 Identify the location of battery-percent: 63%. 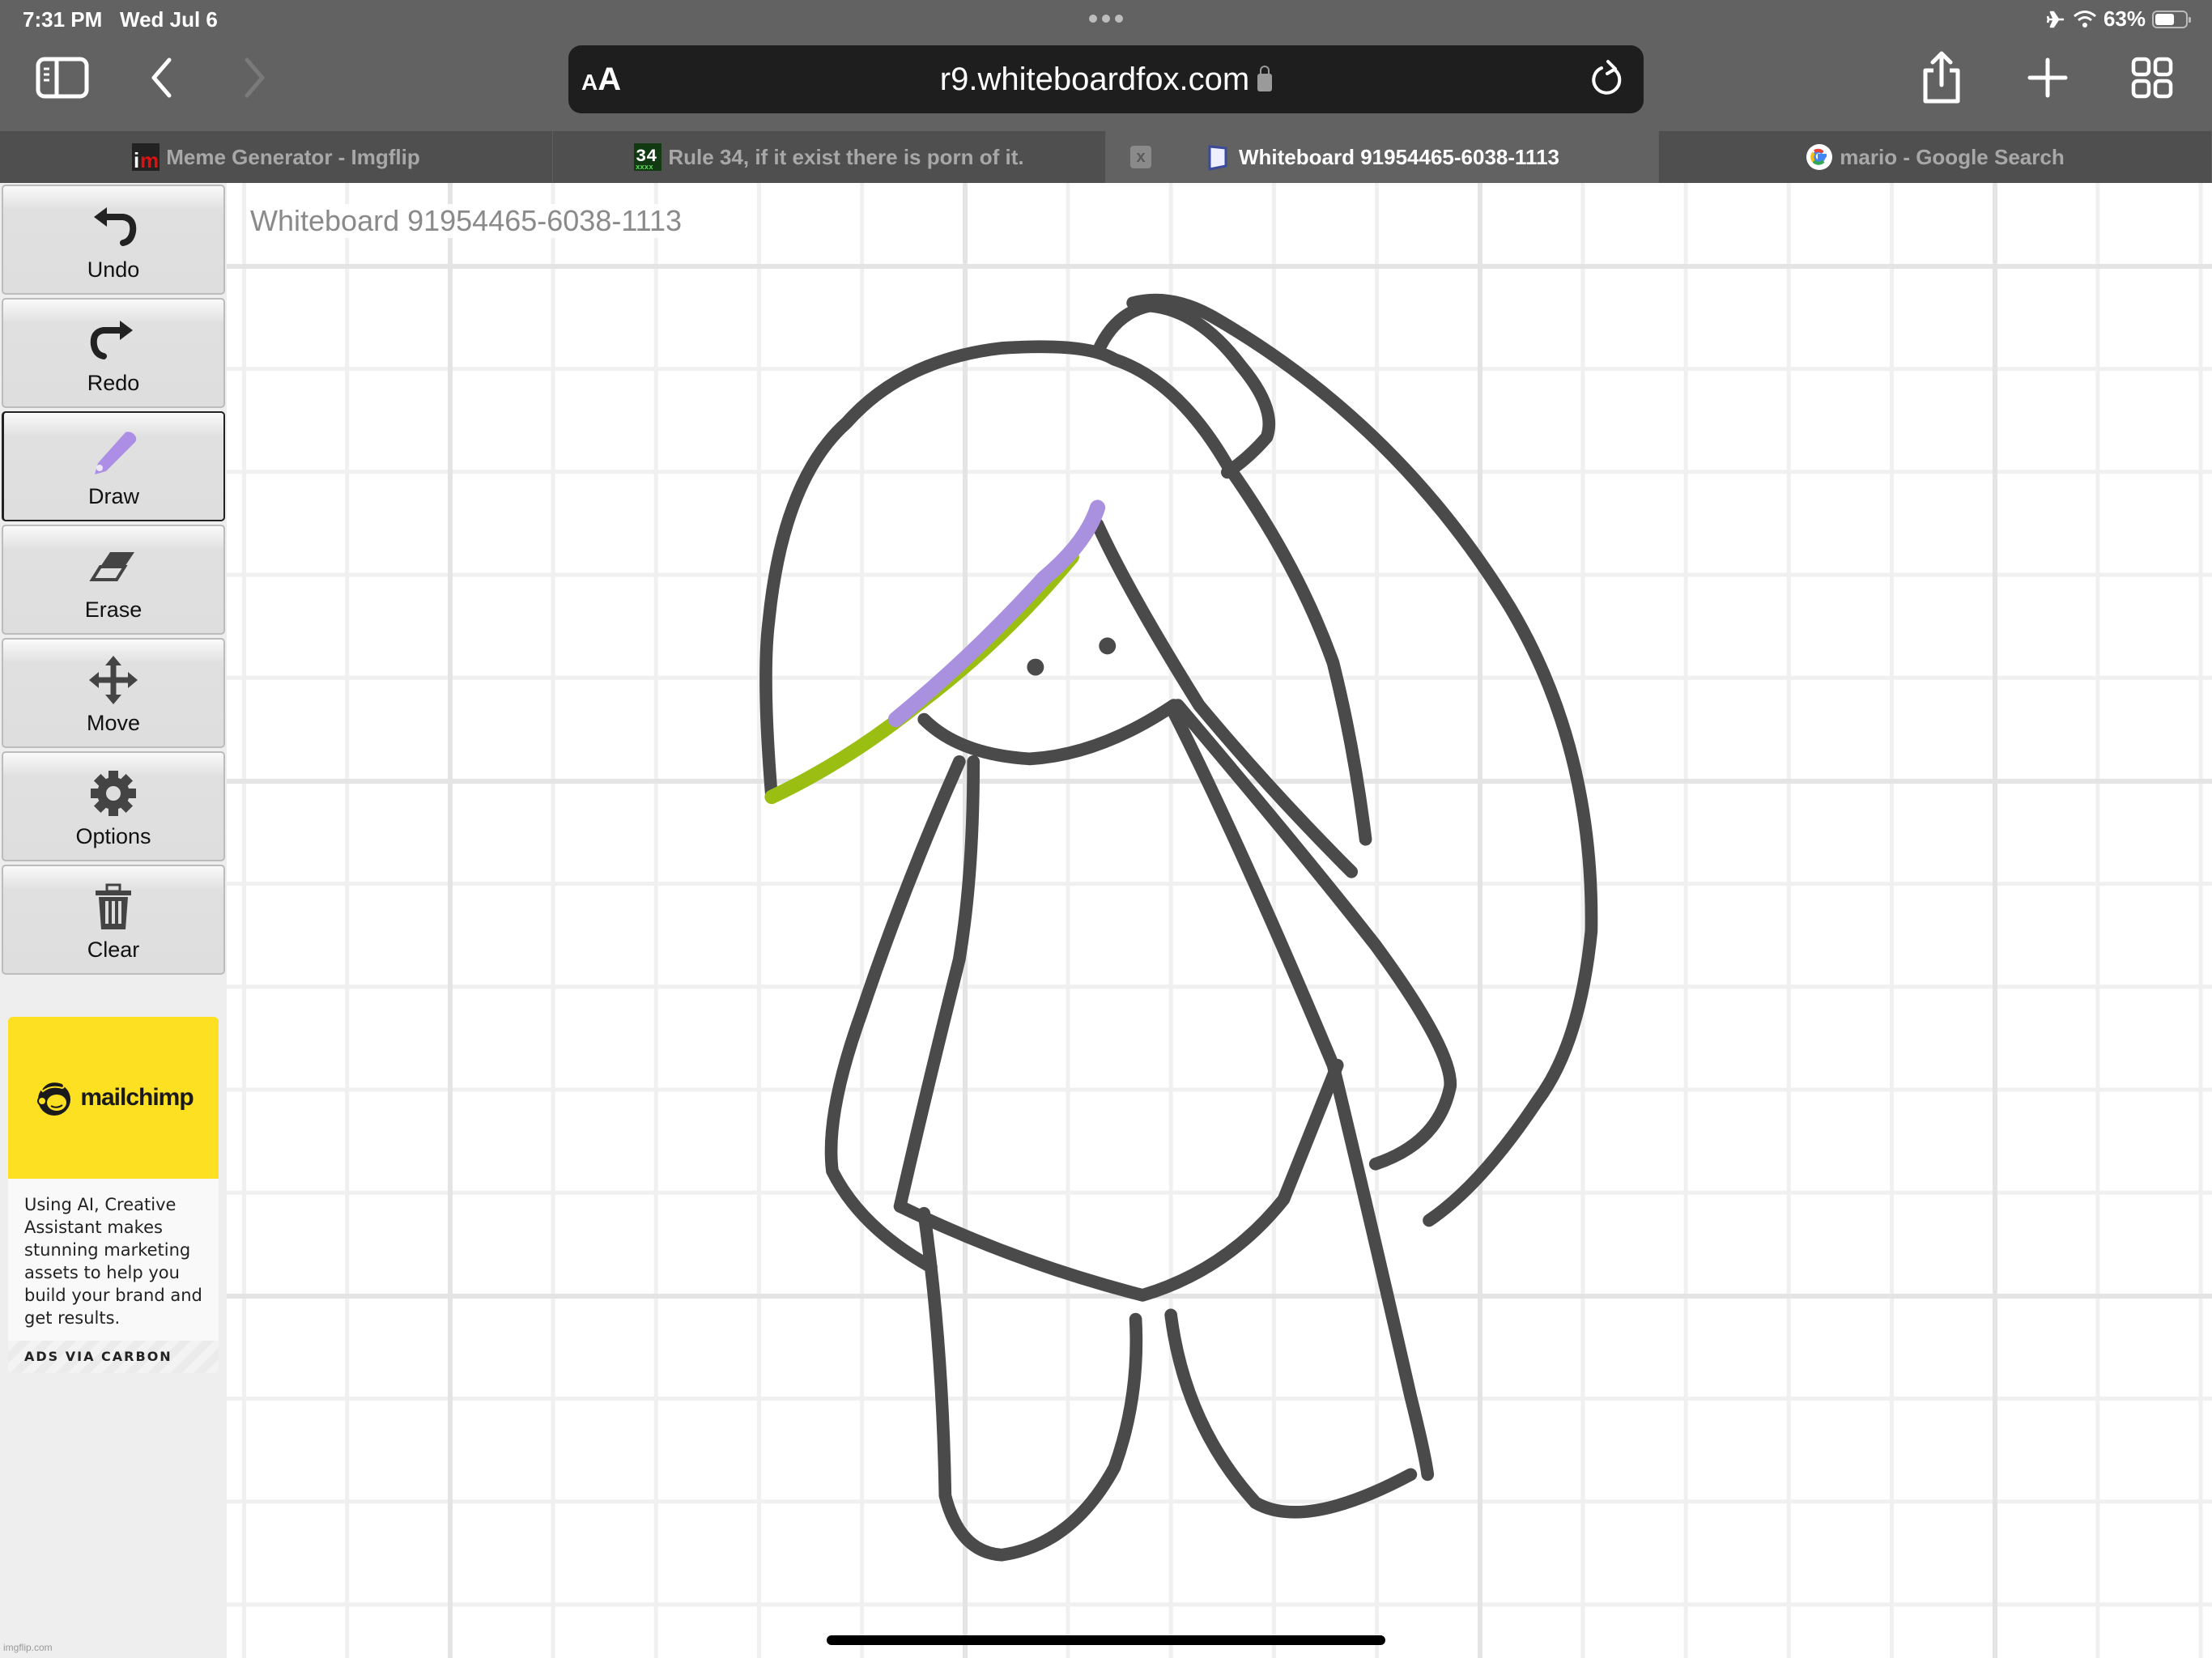
(2125, 18).